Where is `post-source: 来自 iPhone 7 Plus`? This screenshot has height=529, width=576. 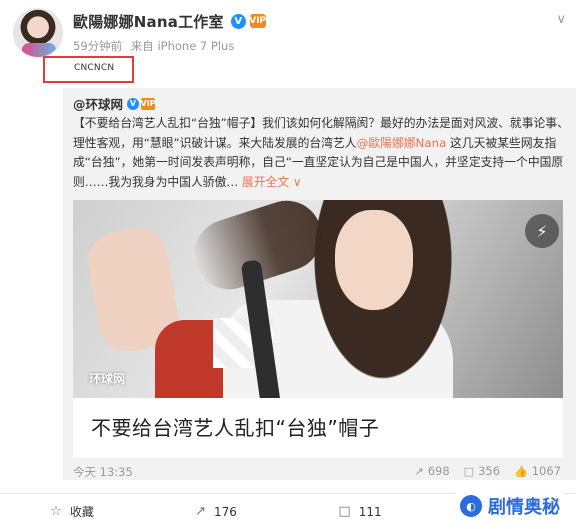
post-source: 来自 iPhone 7 Plus is located at coordinates (182, 46).